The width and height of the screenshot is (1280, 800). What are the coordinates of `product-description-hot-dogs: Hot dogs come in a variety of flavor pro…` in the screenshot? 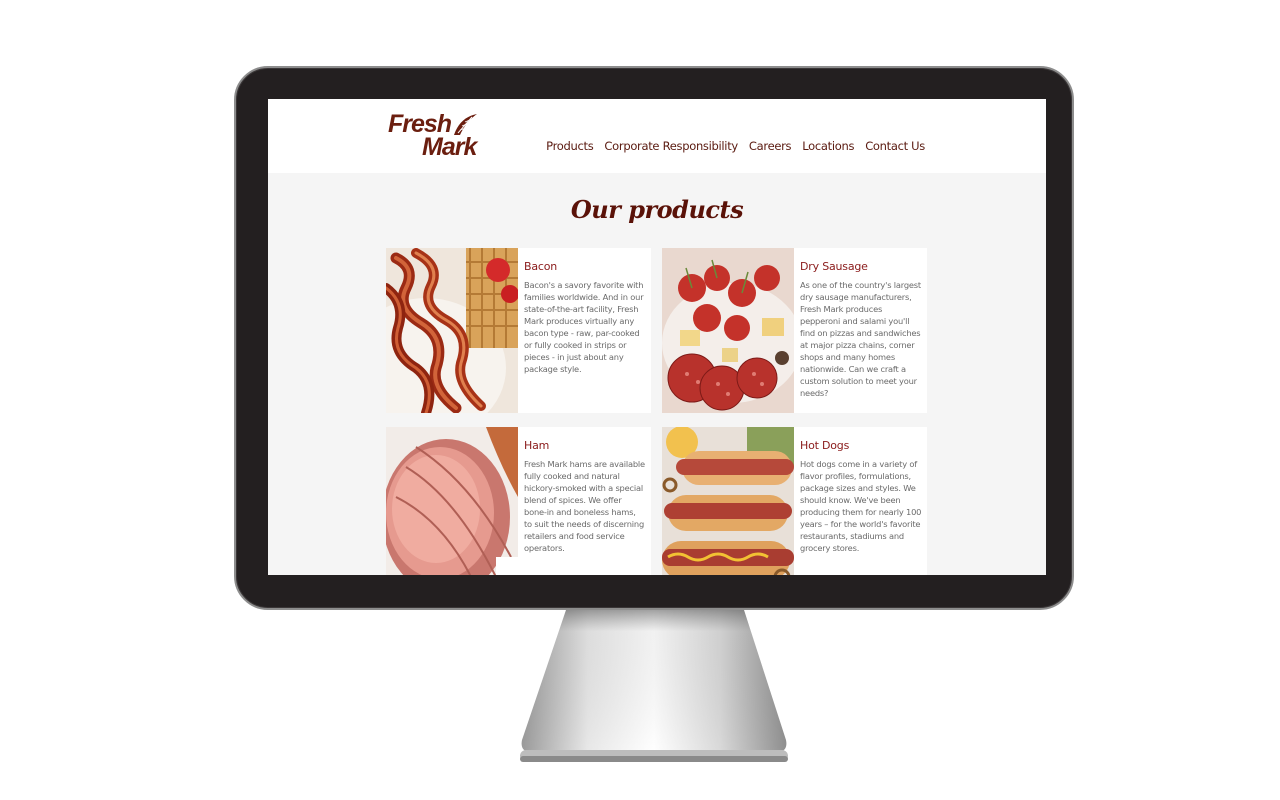 It's located at (861, 506).